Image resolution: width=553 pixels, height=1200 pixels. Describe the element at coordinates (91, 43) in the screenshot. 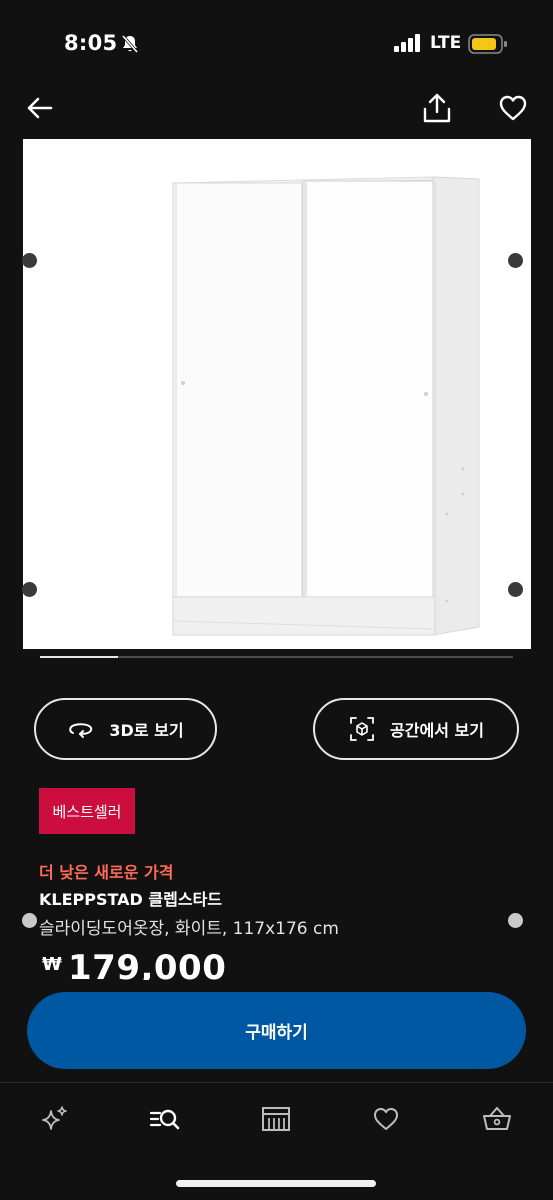

I see `status-time: 8:05` at that location.